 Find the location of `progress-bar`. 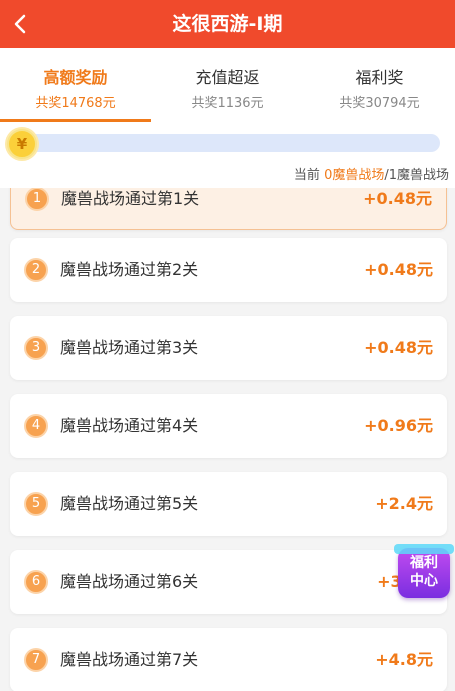

progress-bar is located at coordinates (225, 143).